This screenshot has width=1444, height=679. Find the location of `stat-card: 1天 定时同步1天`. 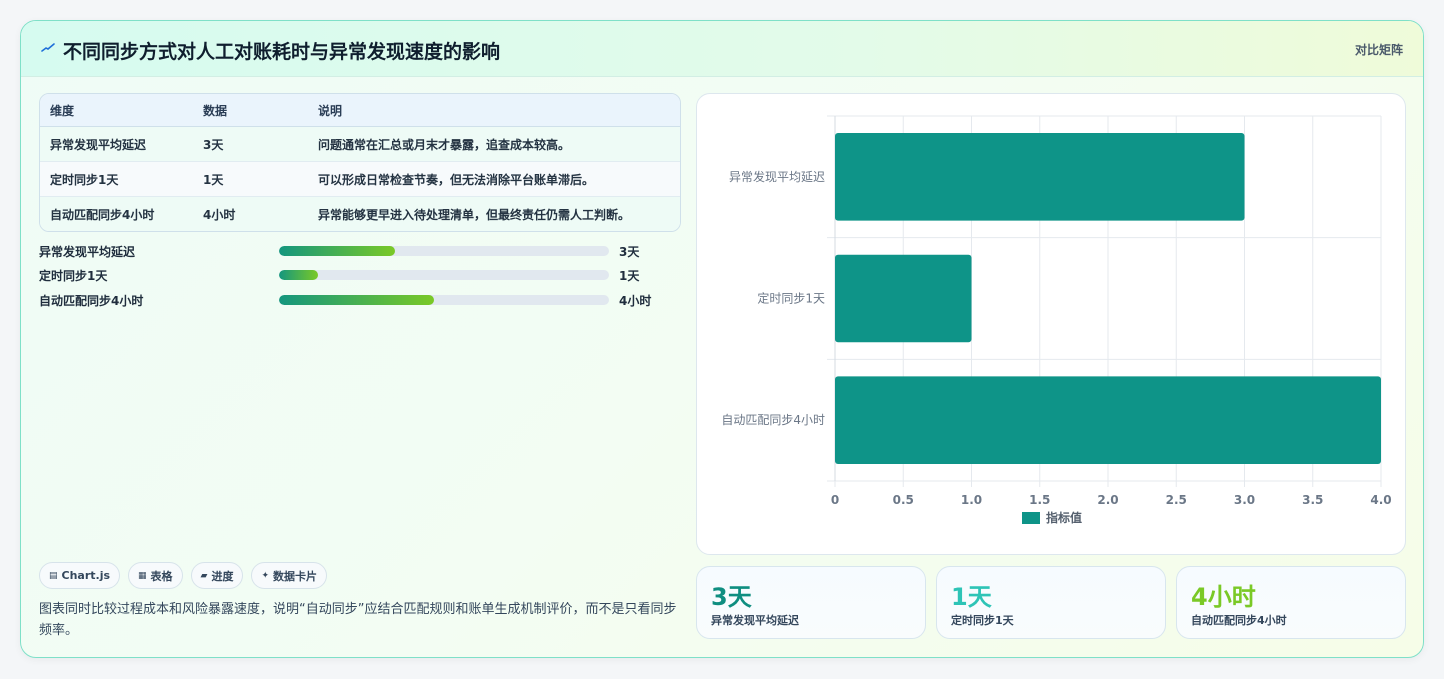

stat-card: 1天 定时同步1天 is located at coordinates (1051, 602).